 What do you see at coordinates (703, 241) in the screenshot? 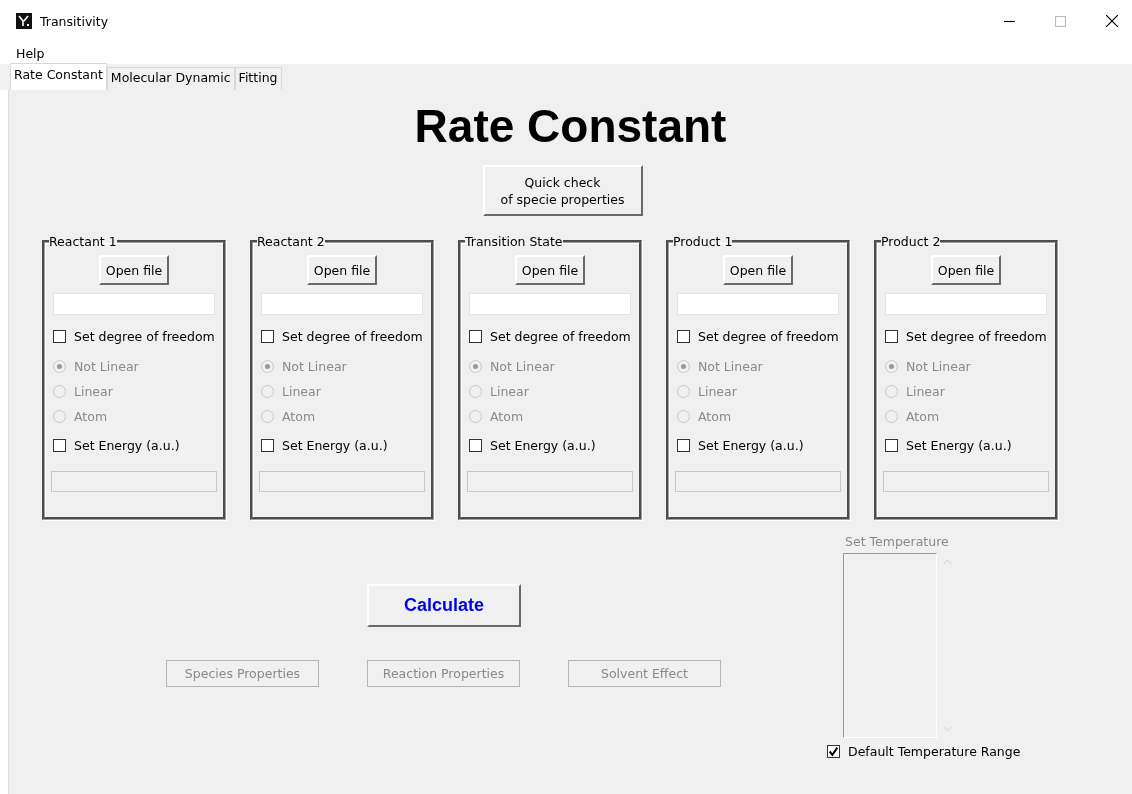
I see `panel-title: Product 1` at bounding box center [703, 241].